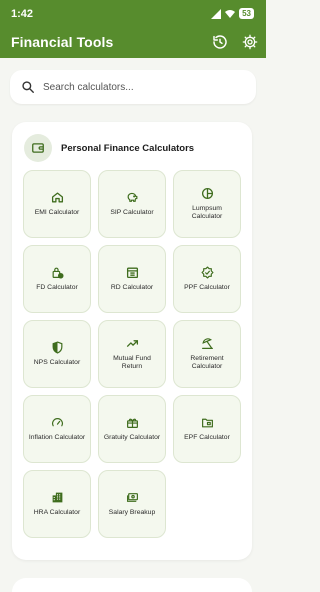  I want to click on lumpsum-calculator-tile: Lumpsum Calculator, so click(207, 204).